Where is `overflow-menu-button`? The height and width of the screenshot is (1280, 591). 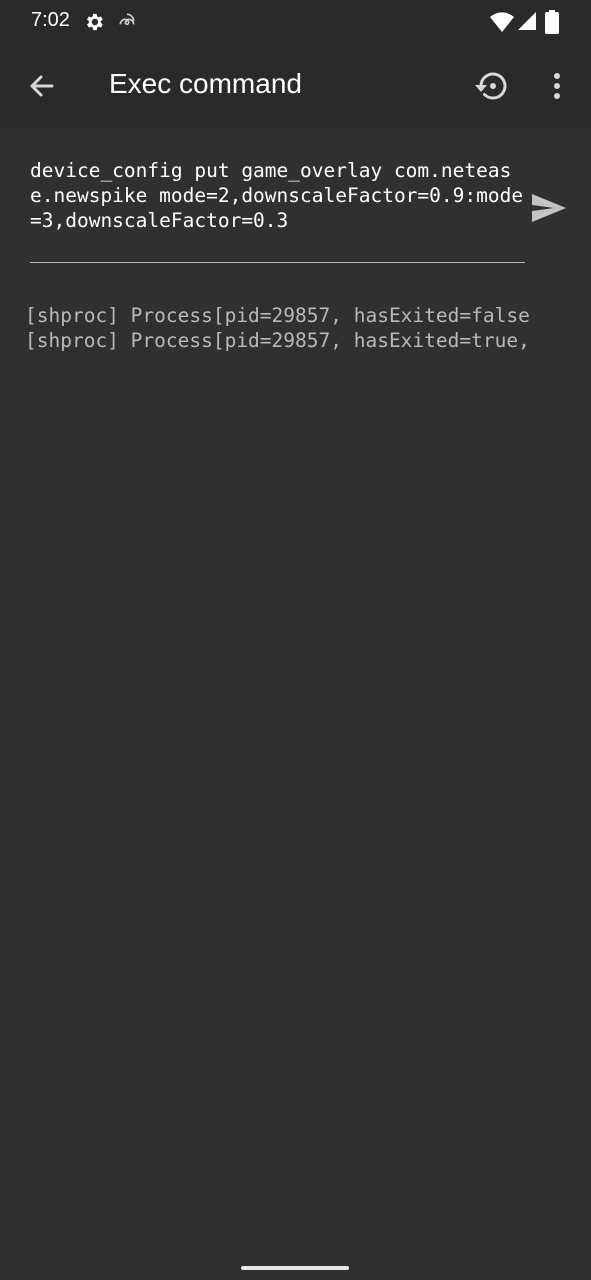
overflow-menu-button is located at coordinates (557, 86).